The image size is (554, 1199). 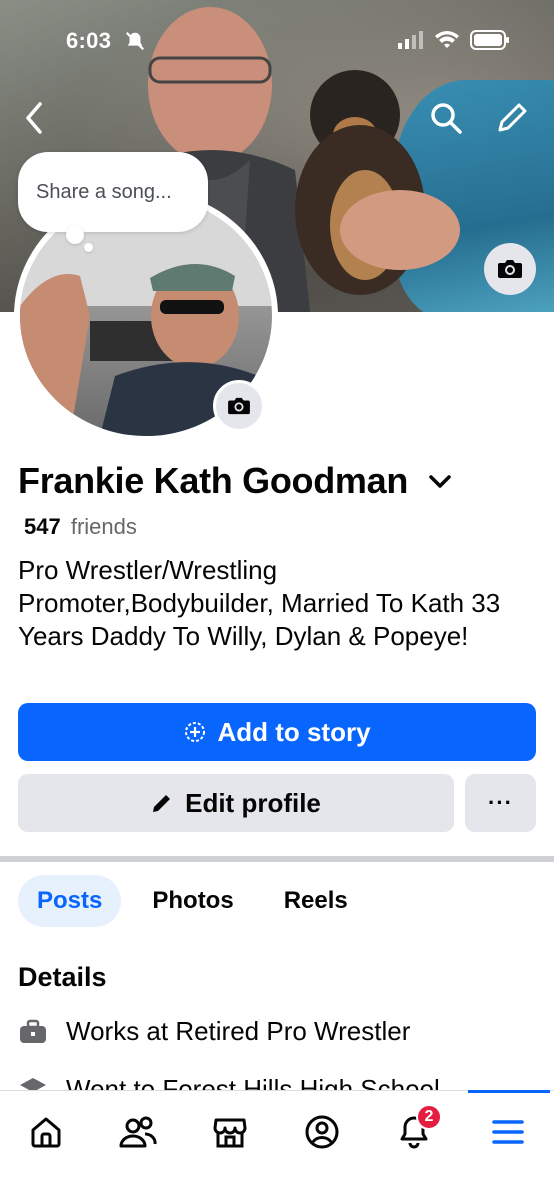 I want to click on wifi-icon, so click(x=447, y=39).